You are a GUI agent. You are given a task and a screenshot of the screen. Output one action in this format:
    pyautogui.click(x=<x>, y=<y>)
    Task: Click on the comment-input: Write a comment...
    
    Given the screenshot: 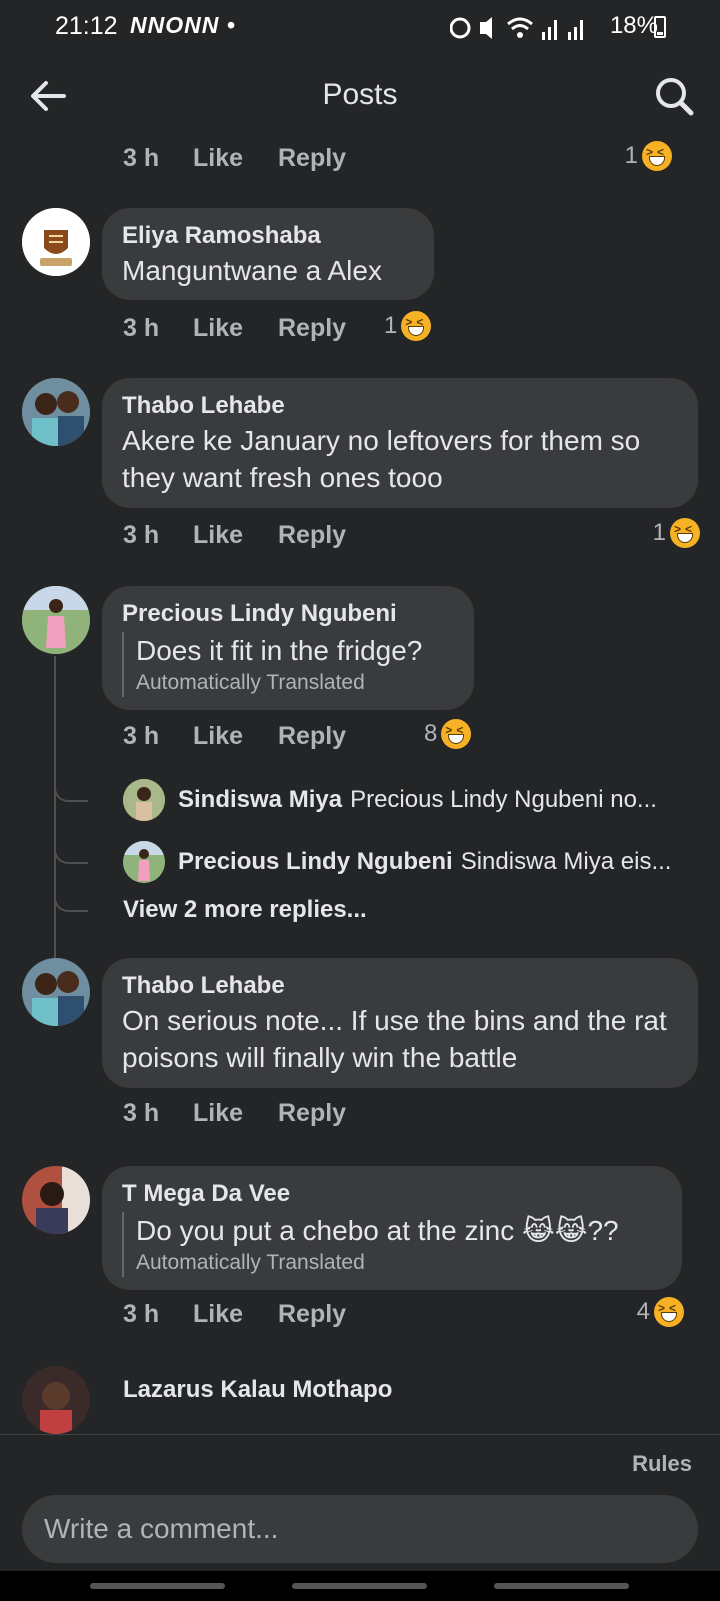 What is the action you would take?
    pyautogui.click(x=360, y=1529)
    